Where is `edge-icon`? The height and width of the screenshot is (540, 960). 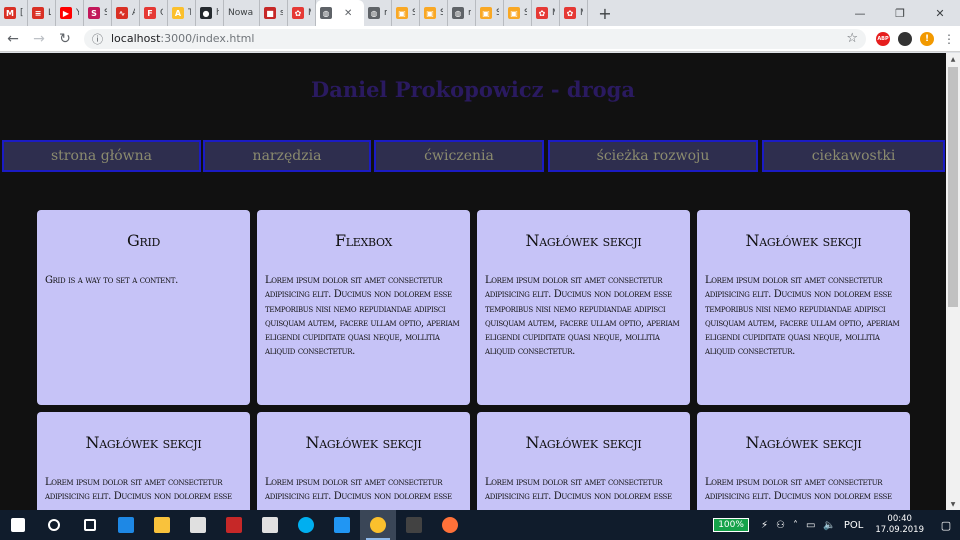 edge-icon is located at coordinates (126, 525).